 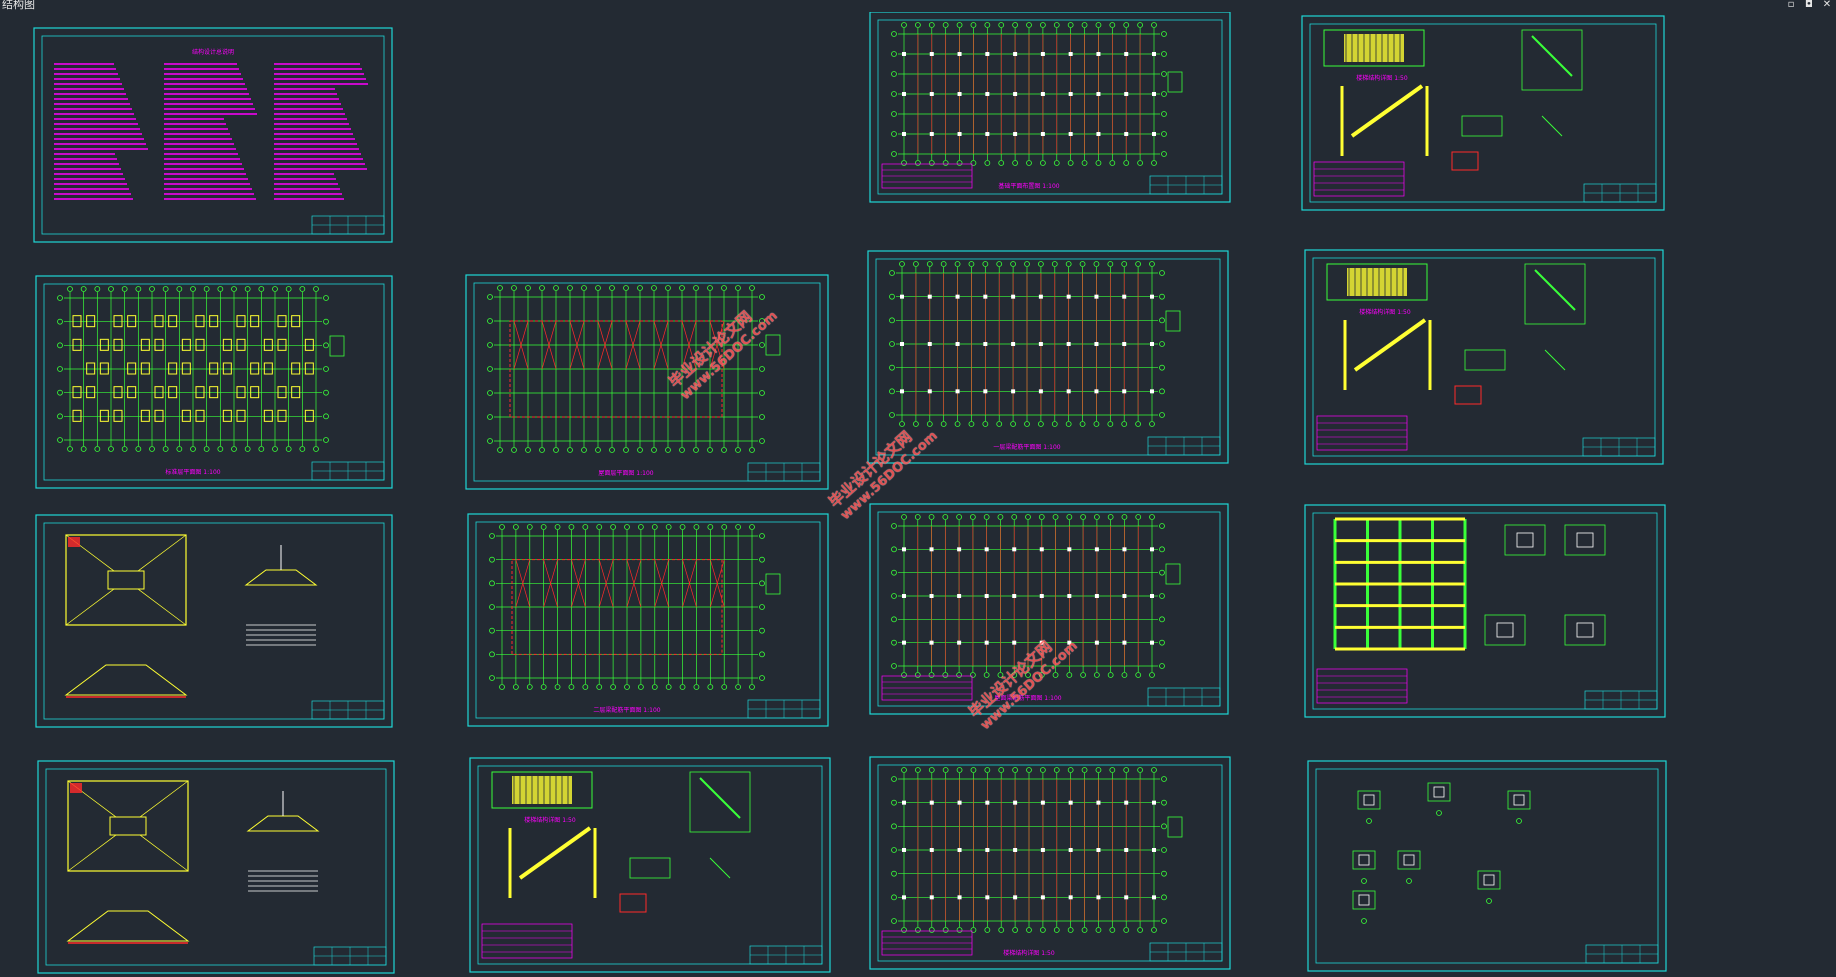 I want to click on window-titlebar: 结构图 ▫ ◘ ✕, so click(x=918, y=6).